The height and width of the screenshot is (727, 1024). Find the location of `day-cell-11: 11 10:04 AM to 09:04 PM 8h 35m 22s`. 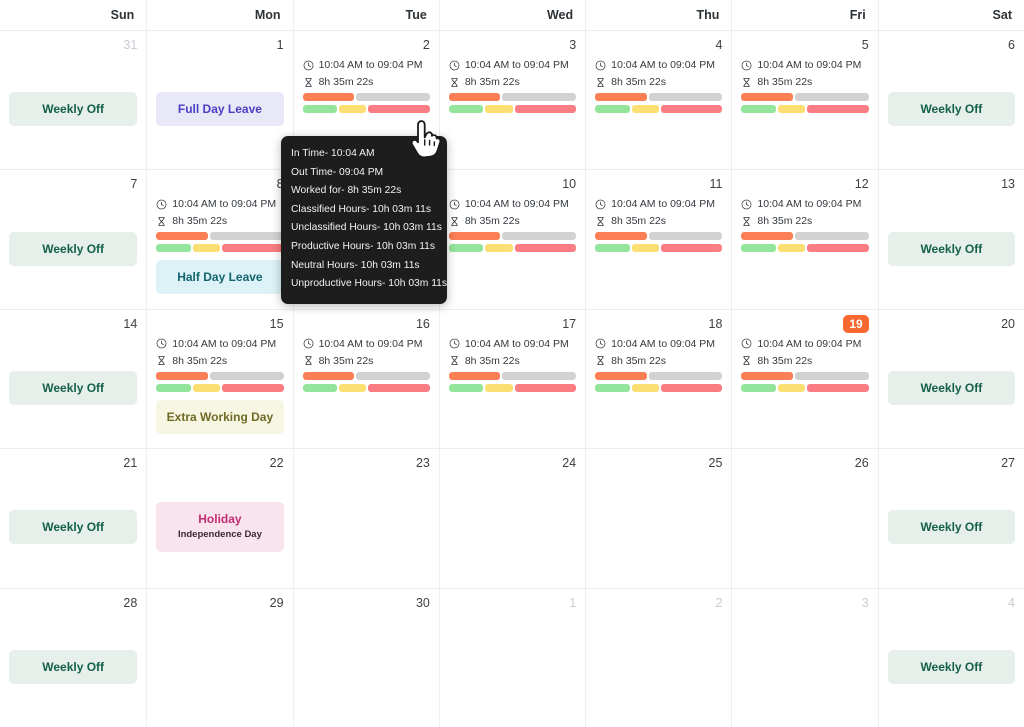

day-cell-11: 11 10:04 AM to 09:04 PM 8h 35m 22s is located at coordinates (658, 239).